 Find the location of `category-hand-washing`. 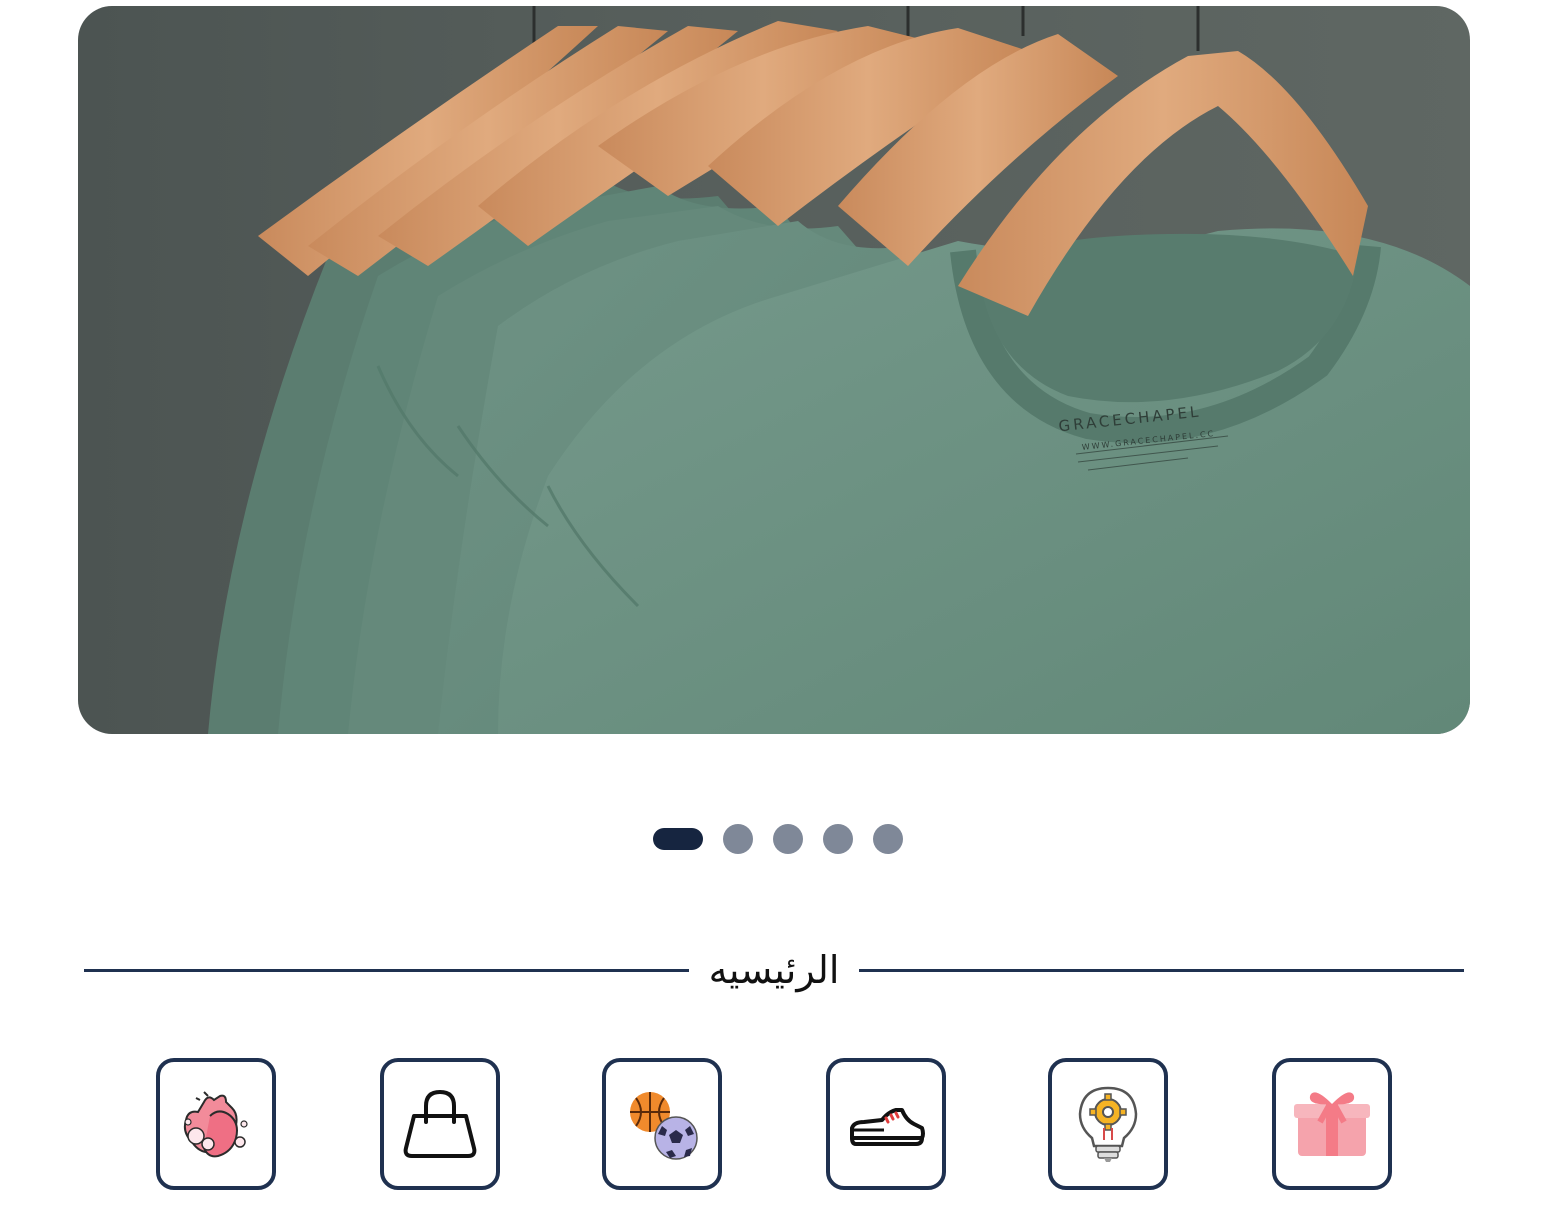

category-hand-washing is located at coordinates (216, 1124).